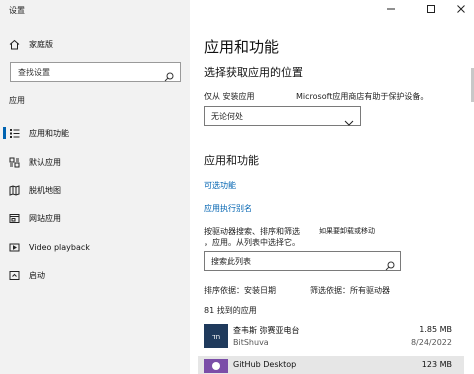 This screenshot has height=374, width=474. I want to click on apps-features-heading: 应用和功能, so click(231, 160).